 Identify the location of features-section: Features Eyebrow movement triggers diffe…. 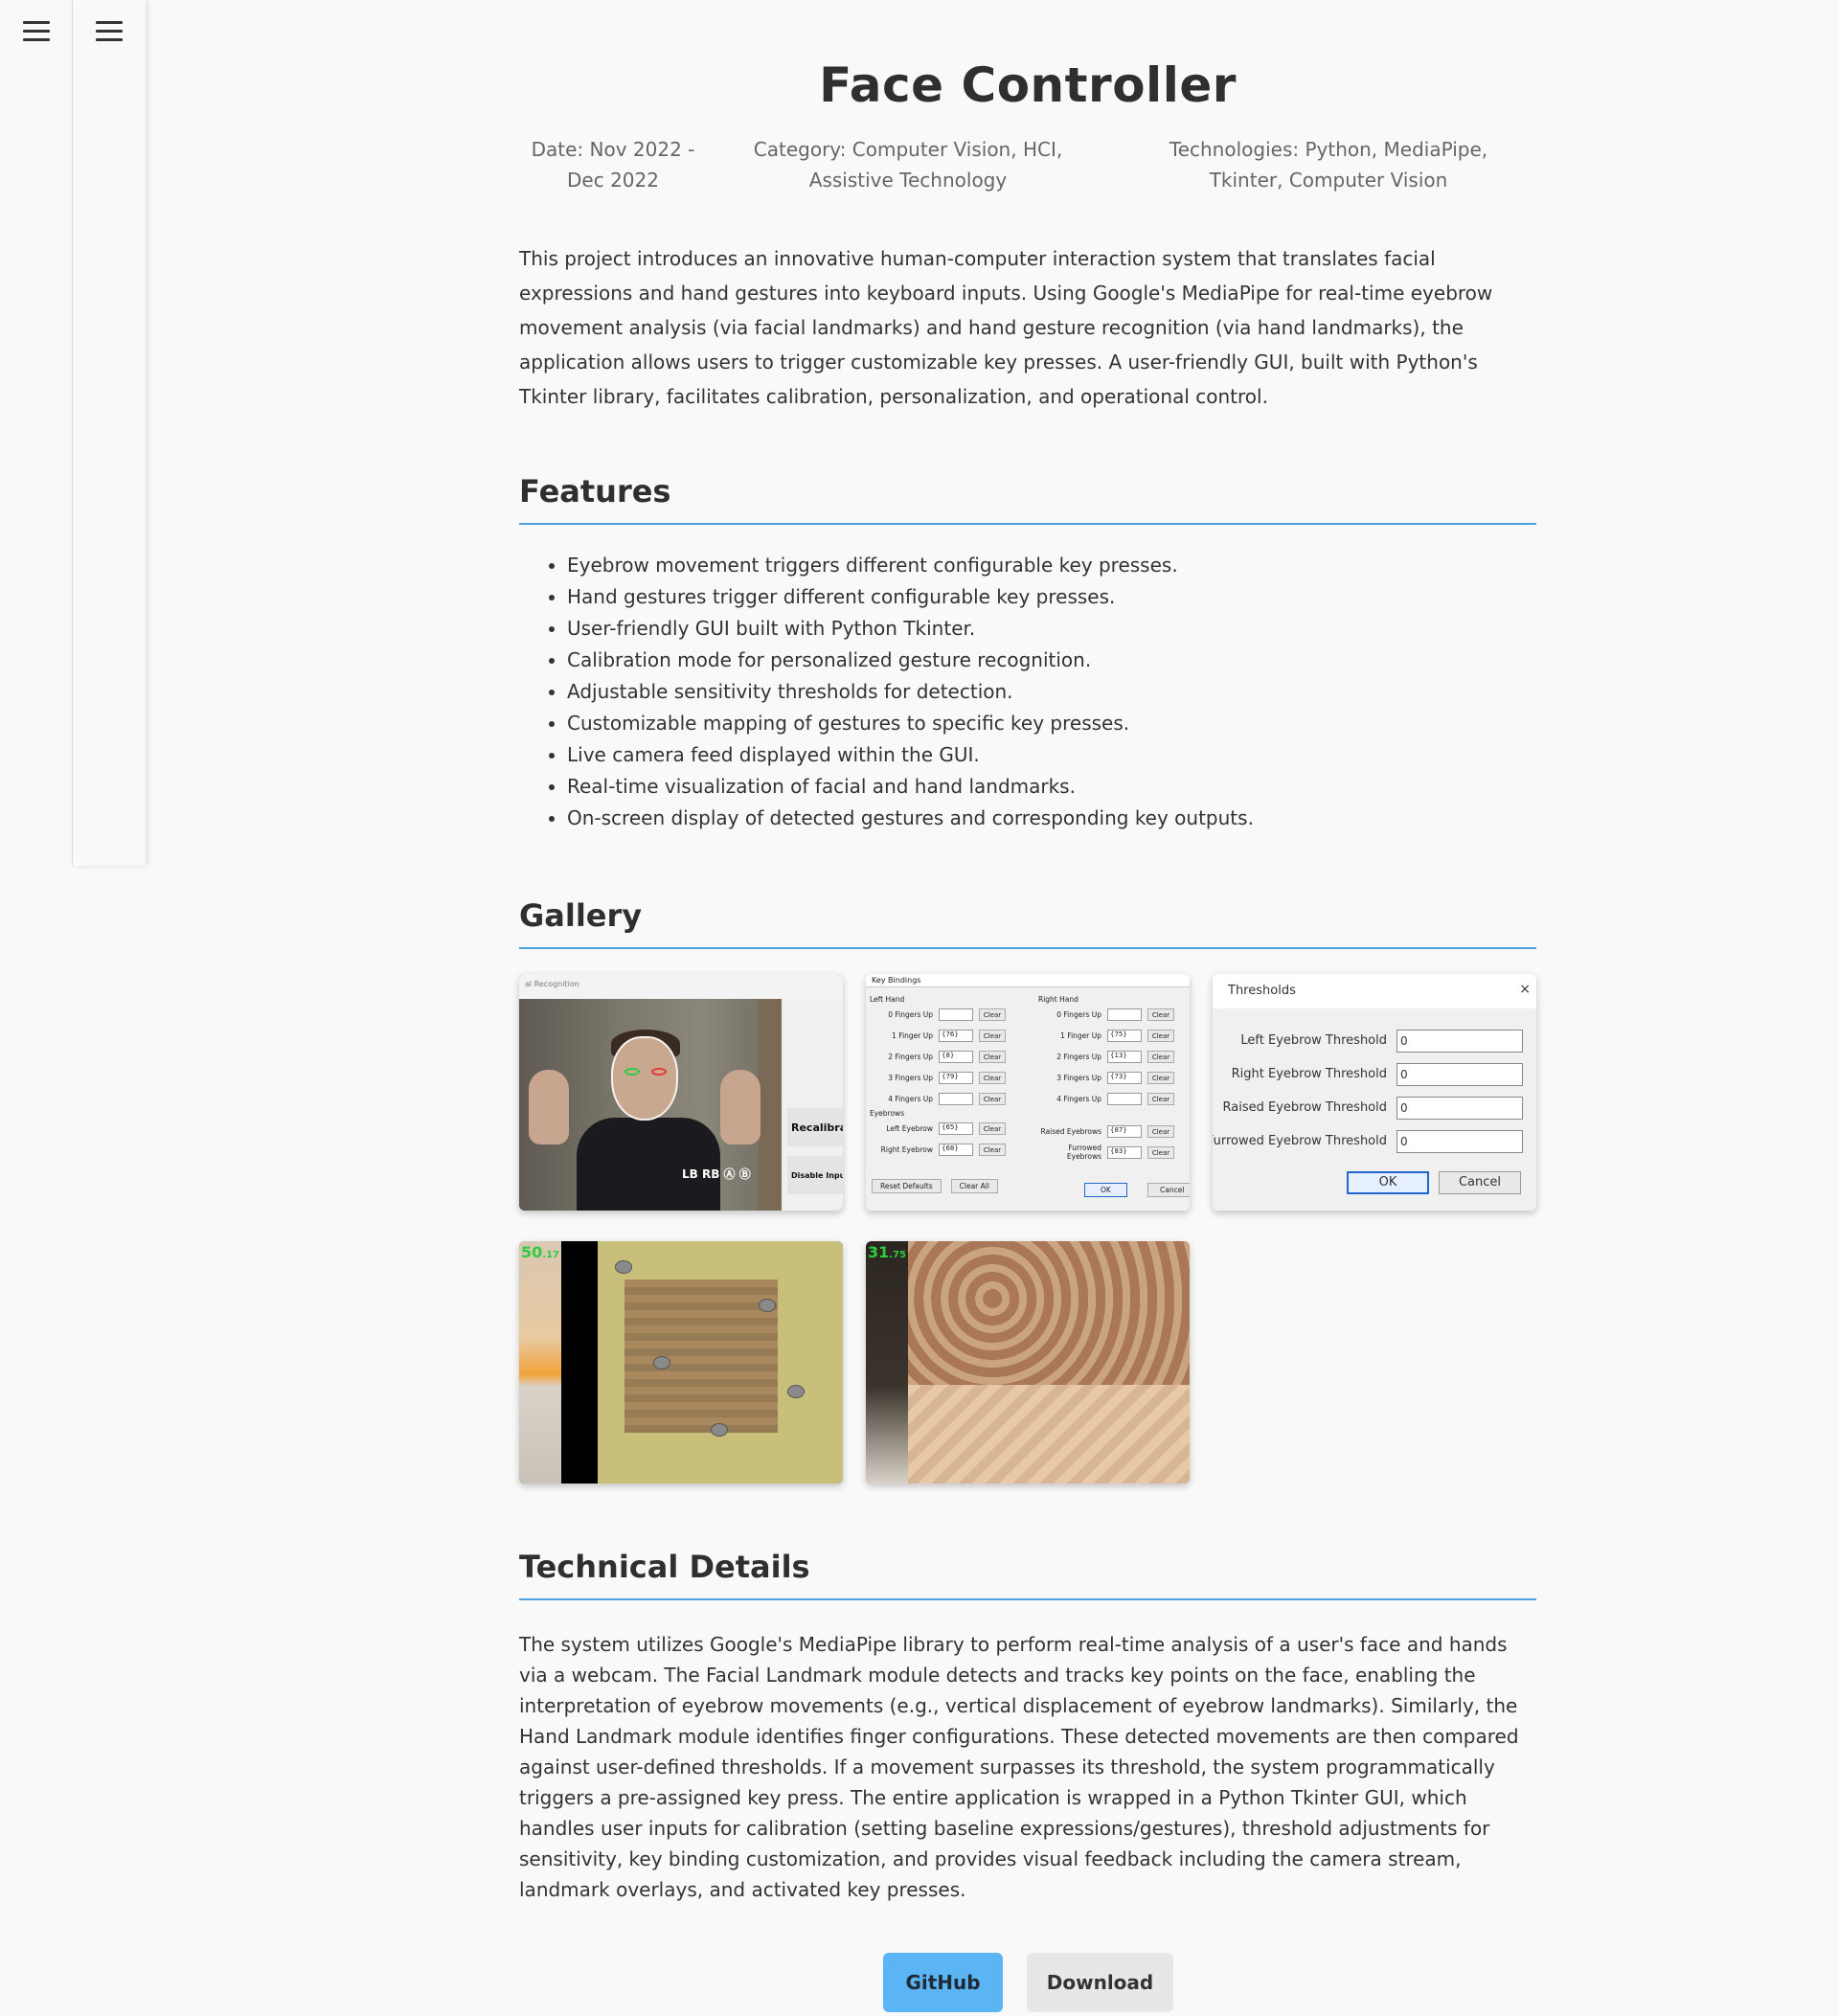
(1027, 653).